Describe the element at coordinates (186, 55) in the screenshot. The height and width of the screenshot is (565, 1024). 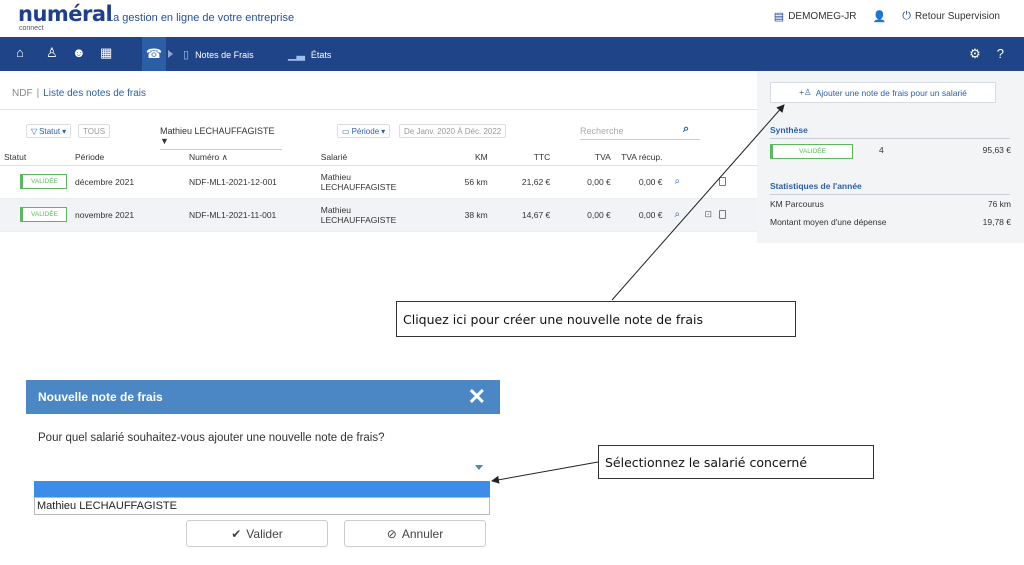
I see `document-icon: ▯` at that location.